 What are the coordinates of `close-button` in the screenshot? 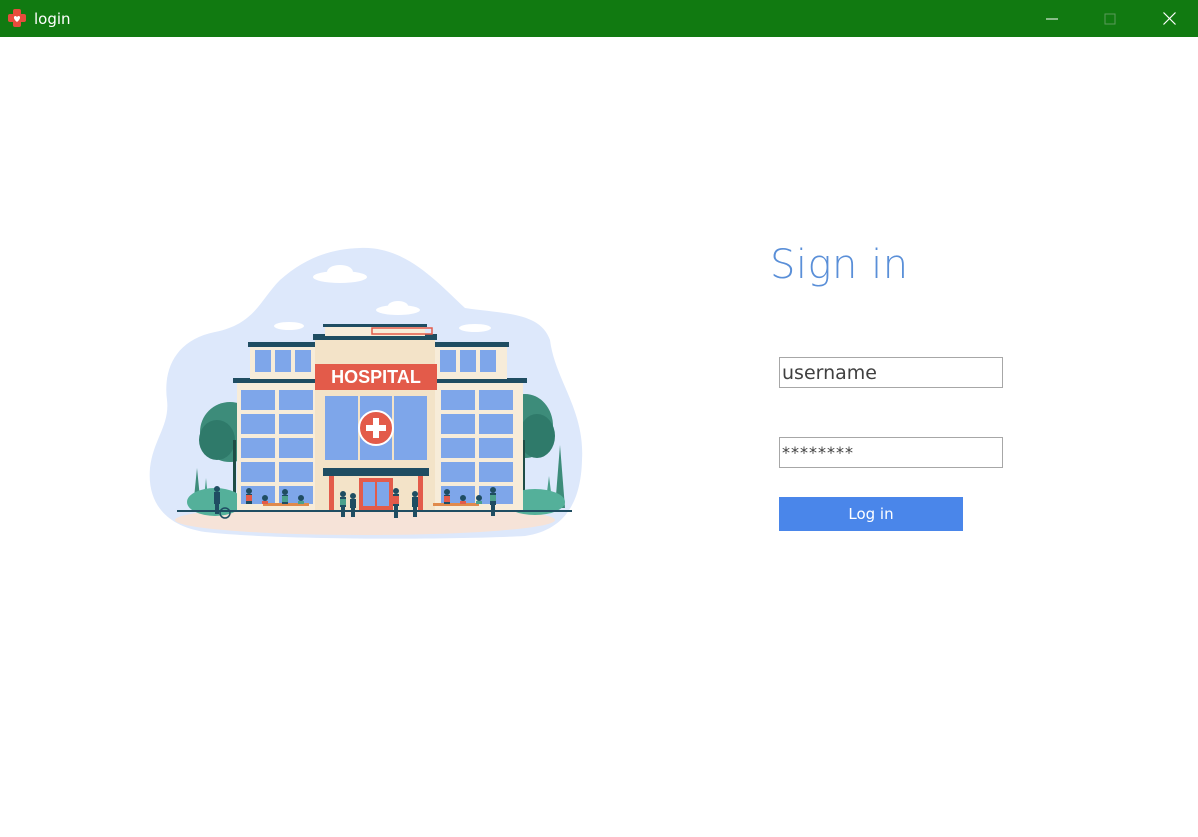 It's located at (1169, 18).